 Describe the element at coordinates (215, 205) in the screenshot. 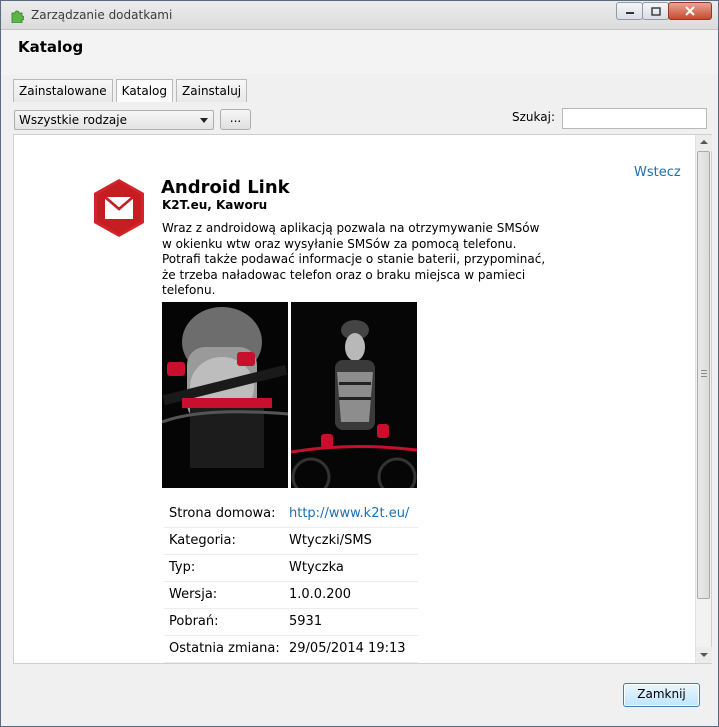

I see `addon-author: K2T.eu, Kaworu` at that location.